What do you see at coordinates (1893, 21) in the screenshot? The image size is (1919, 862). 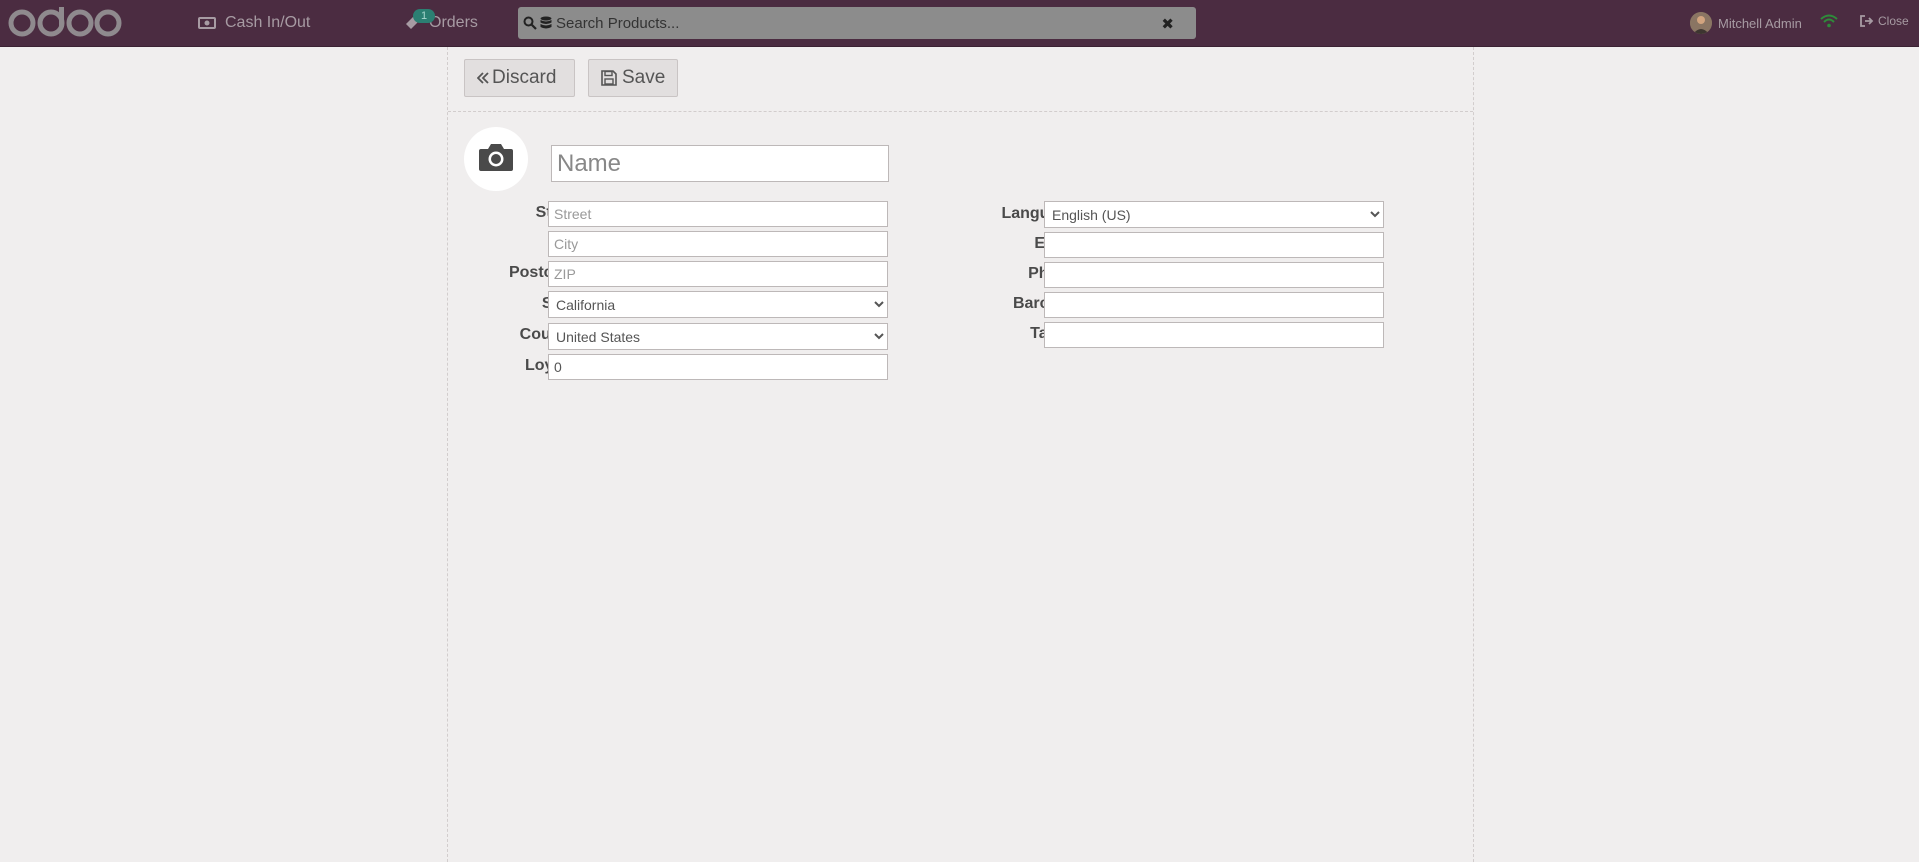 I see `close-label: Close` at bounding box center [1893, 21].